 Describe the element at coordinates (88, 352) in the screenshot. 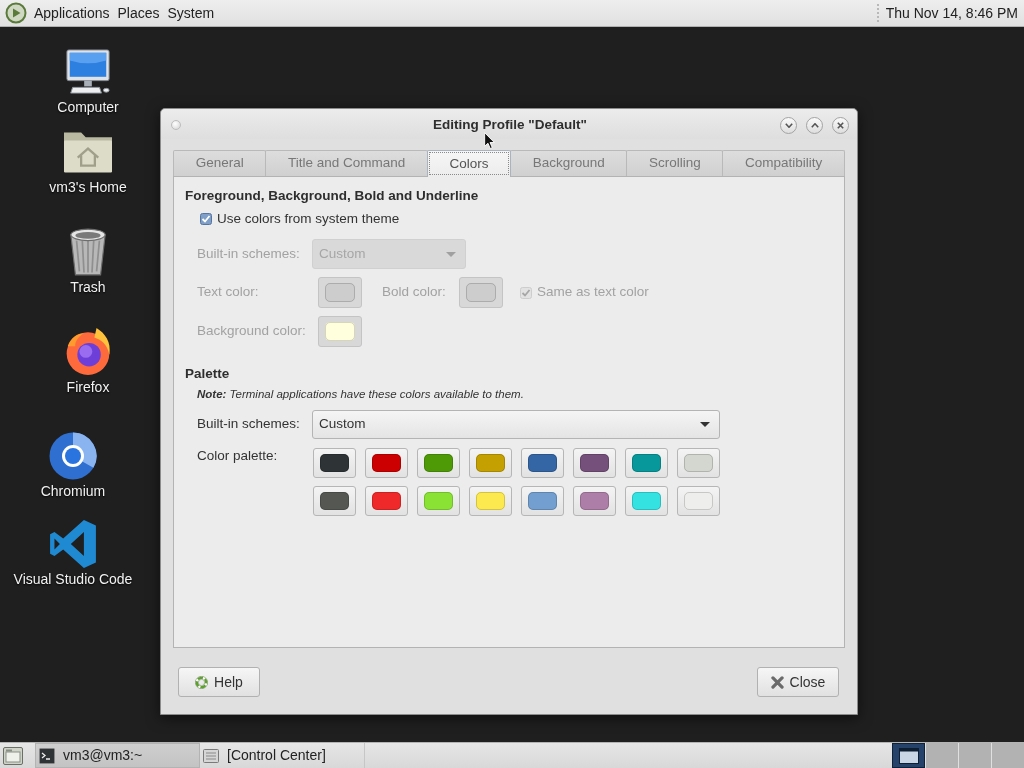

I see `flame-orb-icon` at that location.